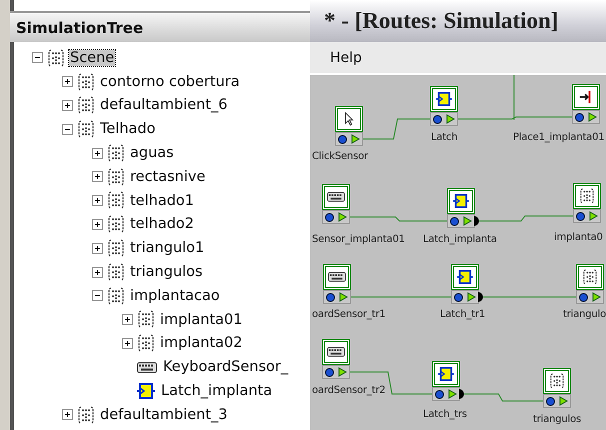  Describe the element at coordinates (160, 26) in the screenshot. I see `panel-title: SimulationTree` at that location.